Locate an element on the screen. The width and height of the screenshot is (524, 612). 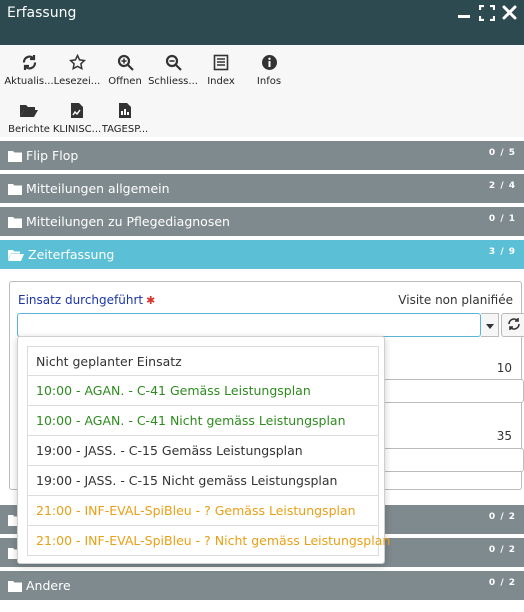
reports-button: Berichte is located at coordinates (29, 117).